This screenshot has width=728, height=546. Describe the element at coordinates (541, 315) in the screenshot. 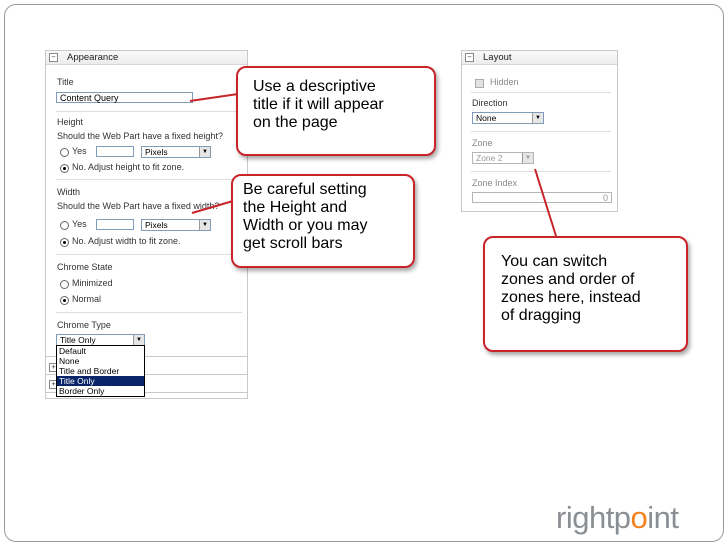

I see `callout-line: of dragging` at that location.